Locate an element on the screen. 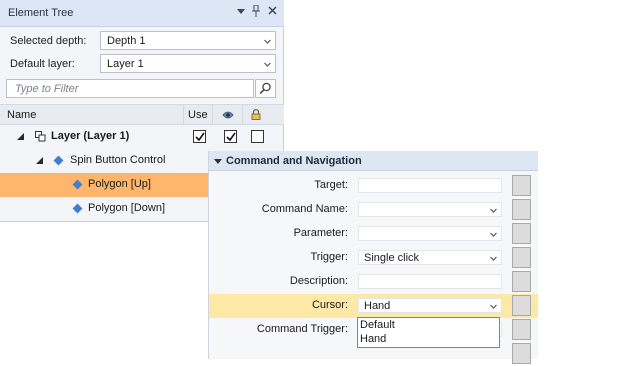 The height and width of the screenshot is (366, 635). target-browse-button is located at coordinates (521, 185).